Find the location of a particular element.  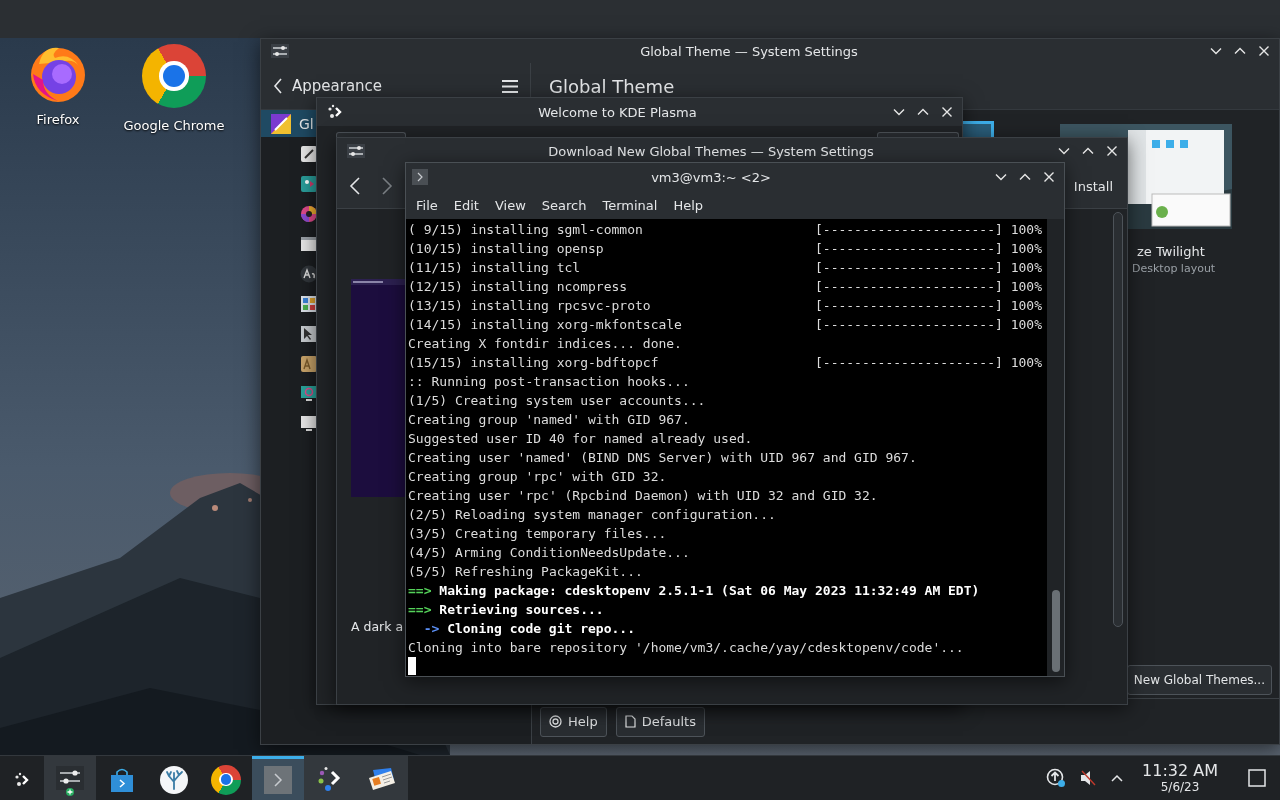

terminal-line: Creating X fontdir indices... done. is located at coordinates (545, 344).